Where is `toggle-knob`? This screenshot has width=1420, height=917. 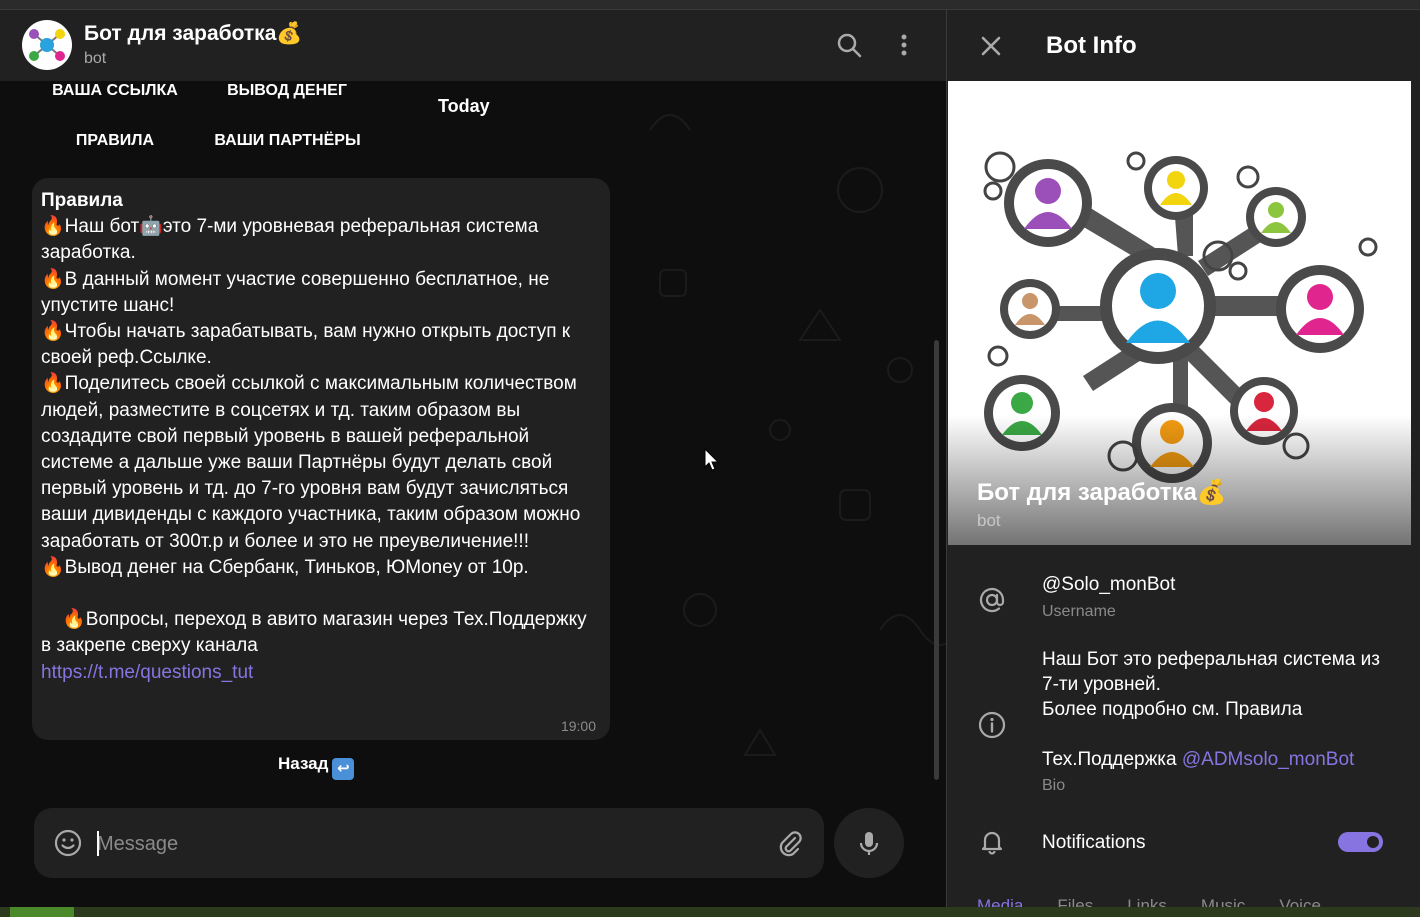 toggle-knob is located at coordinates (1373, 842).